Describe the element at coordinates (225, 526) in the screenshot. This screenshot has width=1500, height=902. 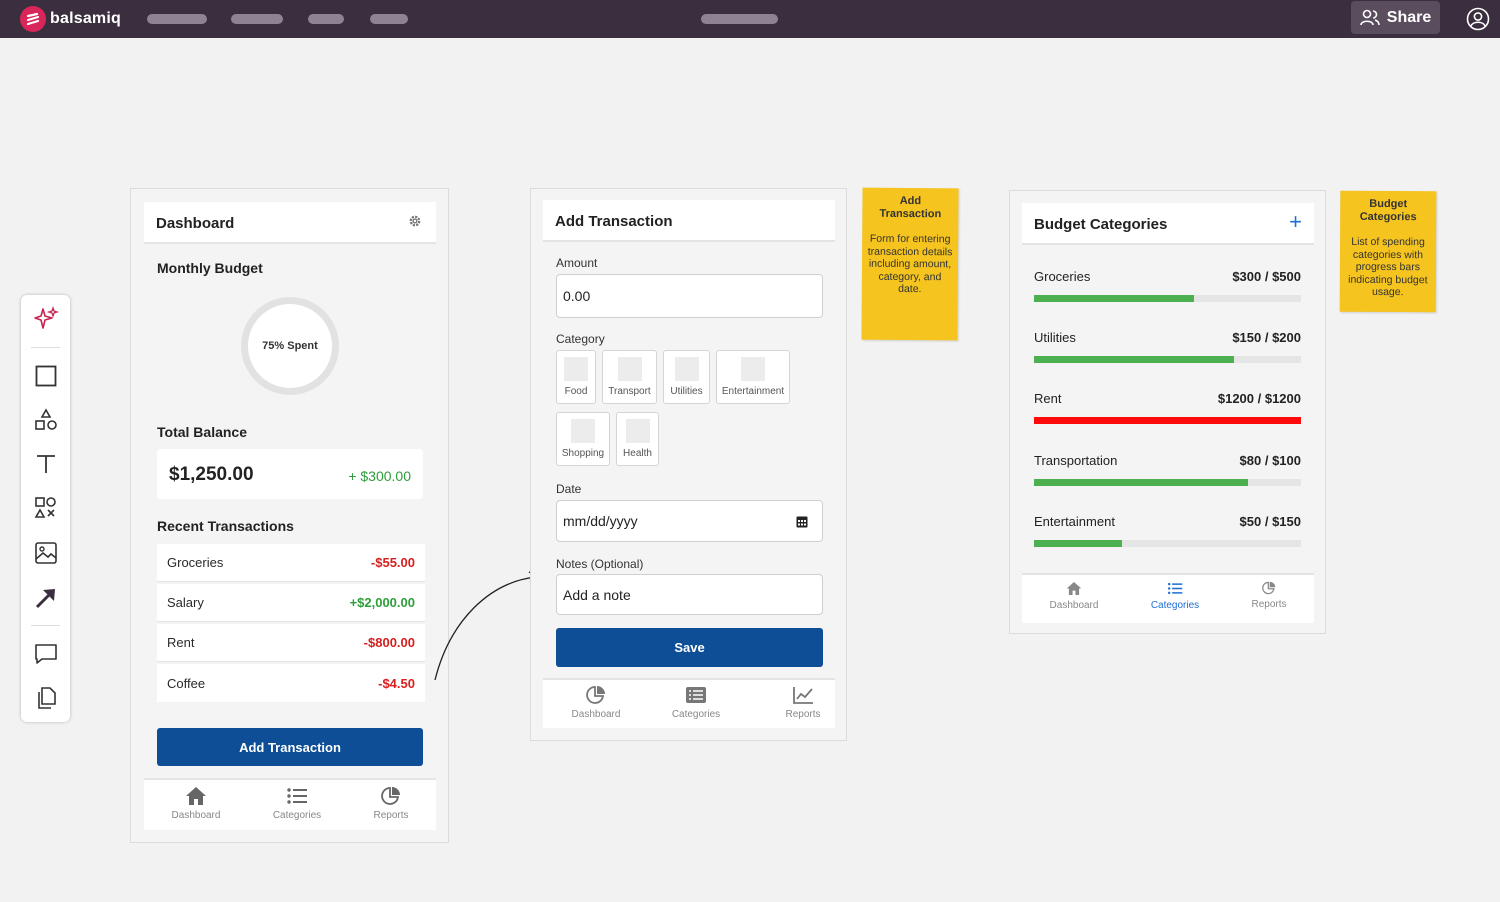
I see `recent-transactions-title: Recent Transactions` at that location.